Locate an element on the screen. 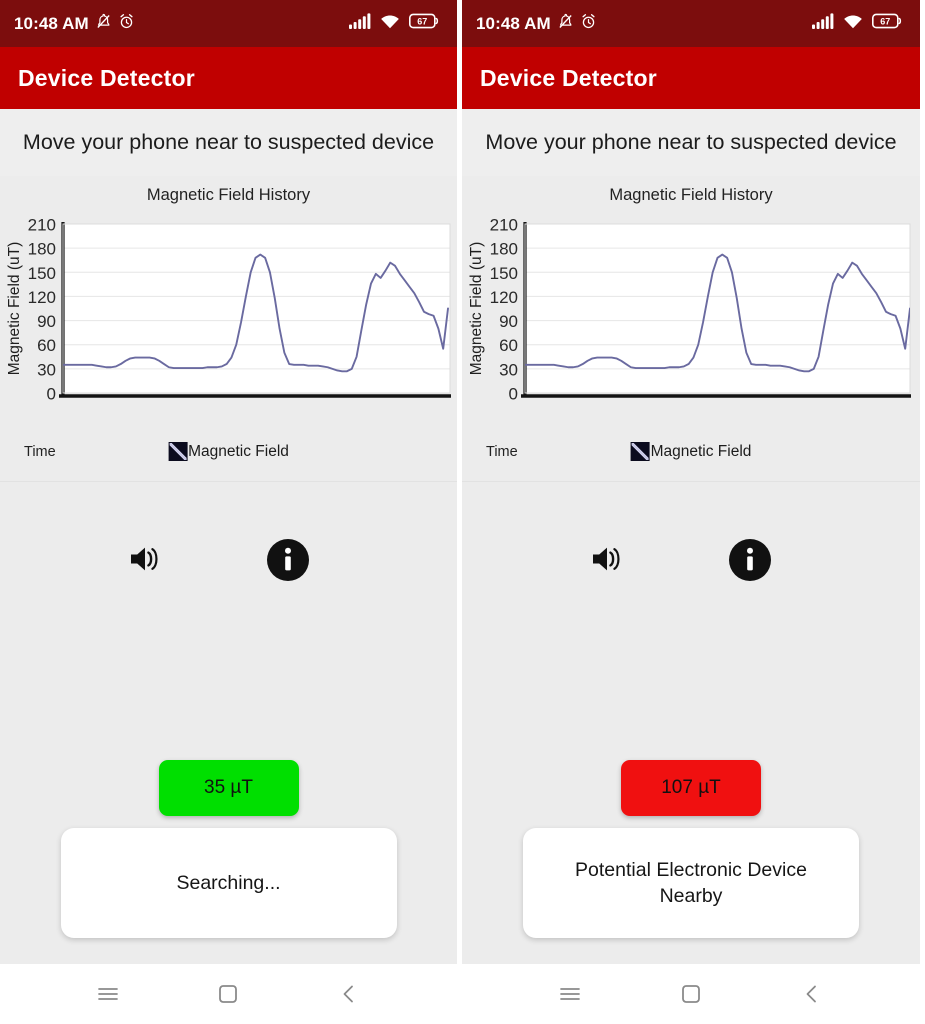 The height and width of the screenshot is (1024, 925). svg-text: 210 is located at coordinates (42, 225).